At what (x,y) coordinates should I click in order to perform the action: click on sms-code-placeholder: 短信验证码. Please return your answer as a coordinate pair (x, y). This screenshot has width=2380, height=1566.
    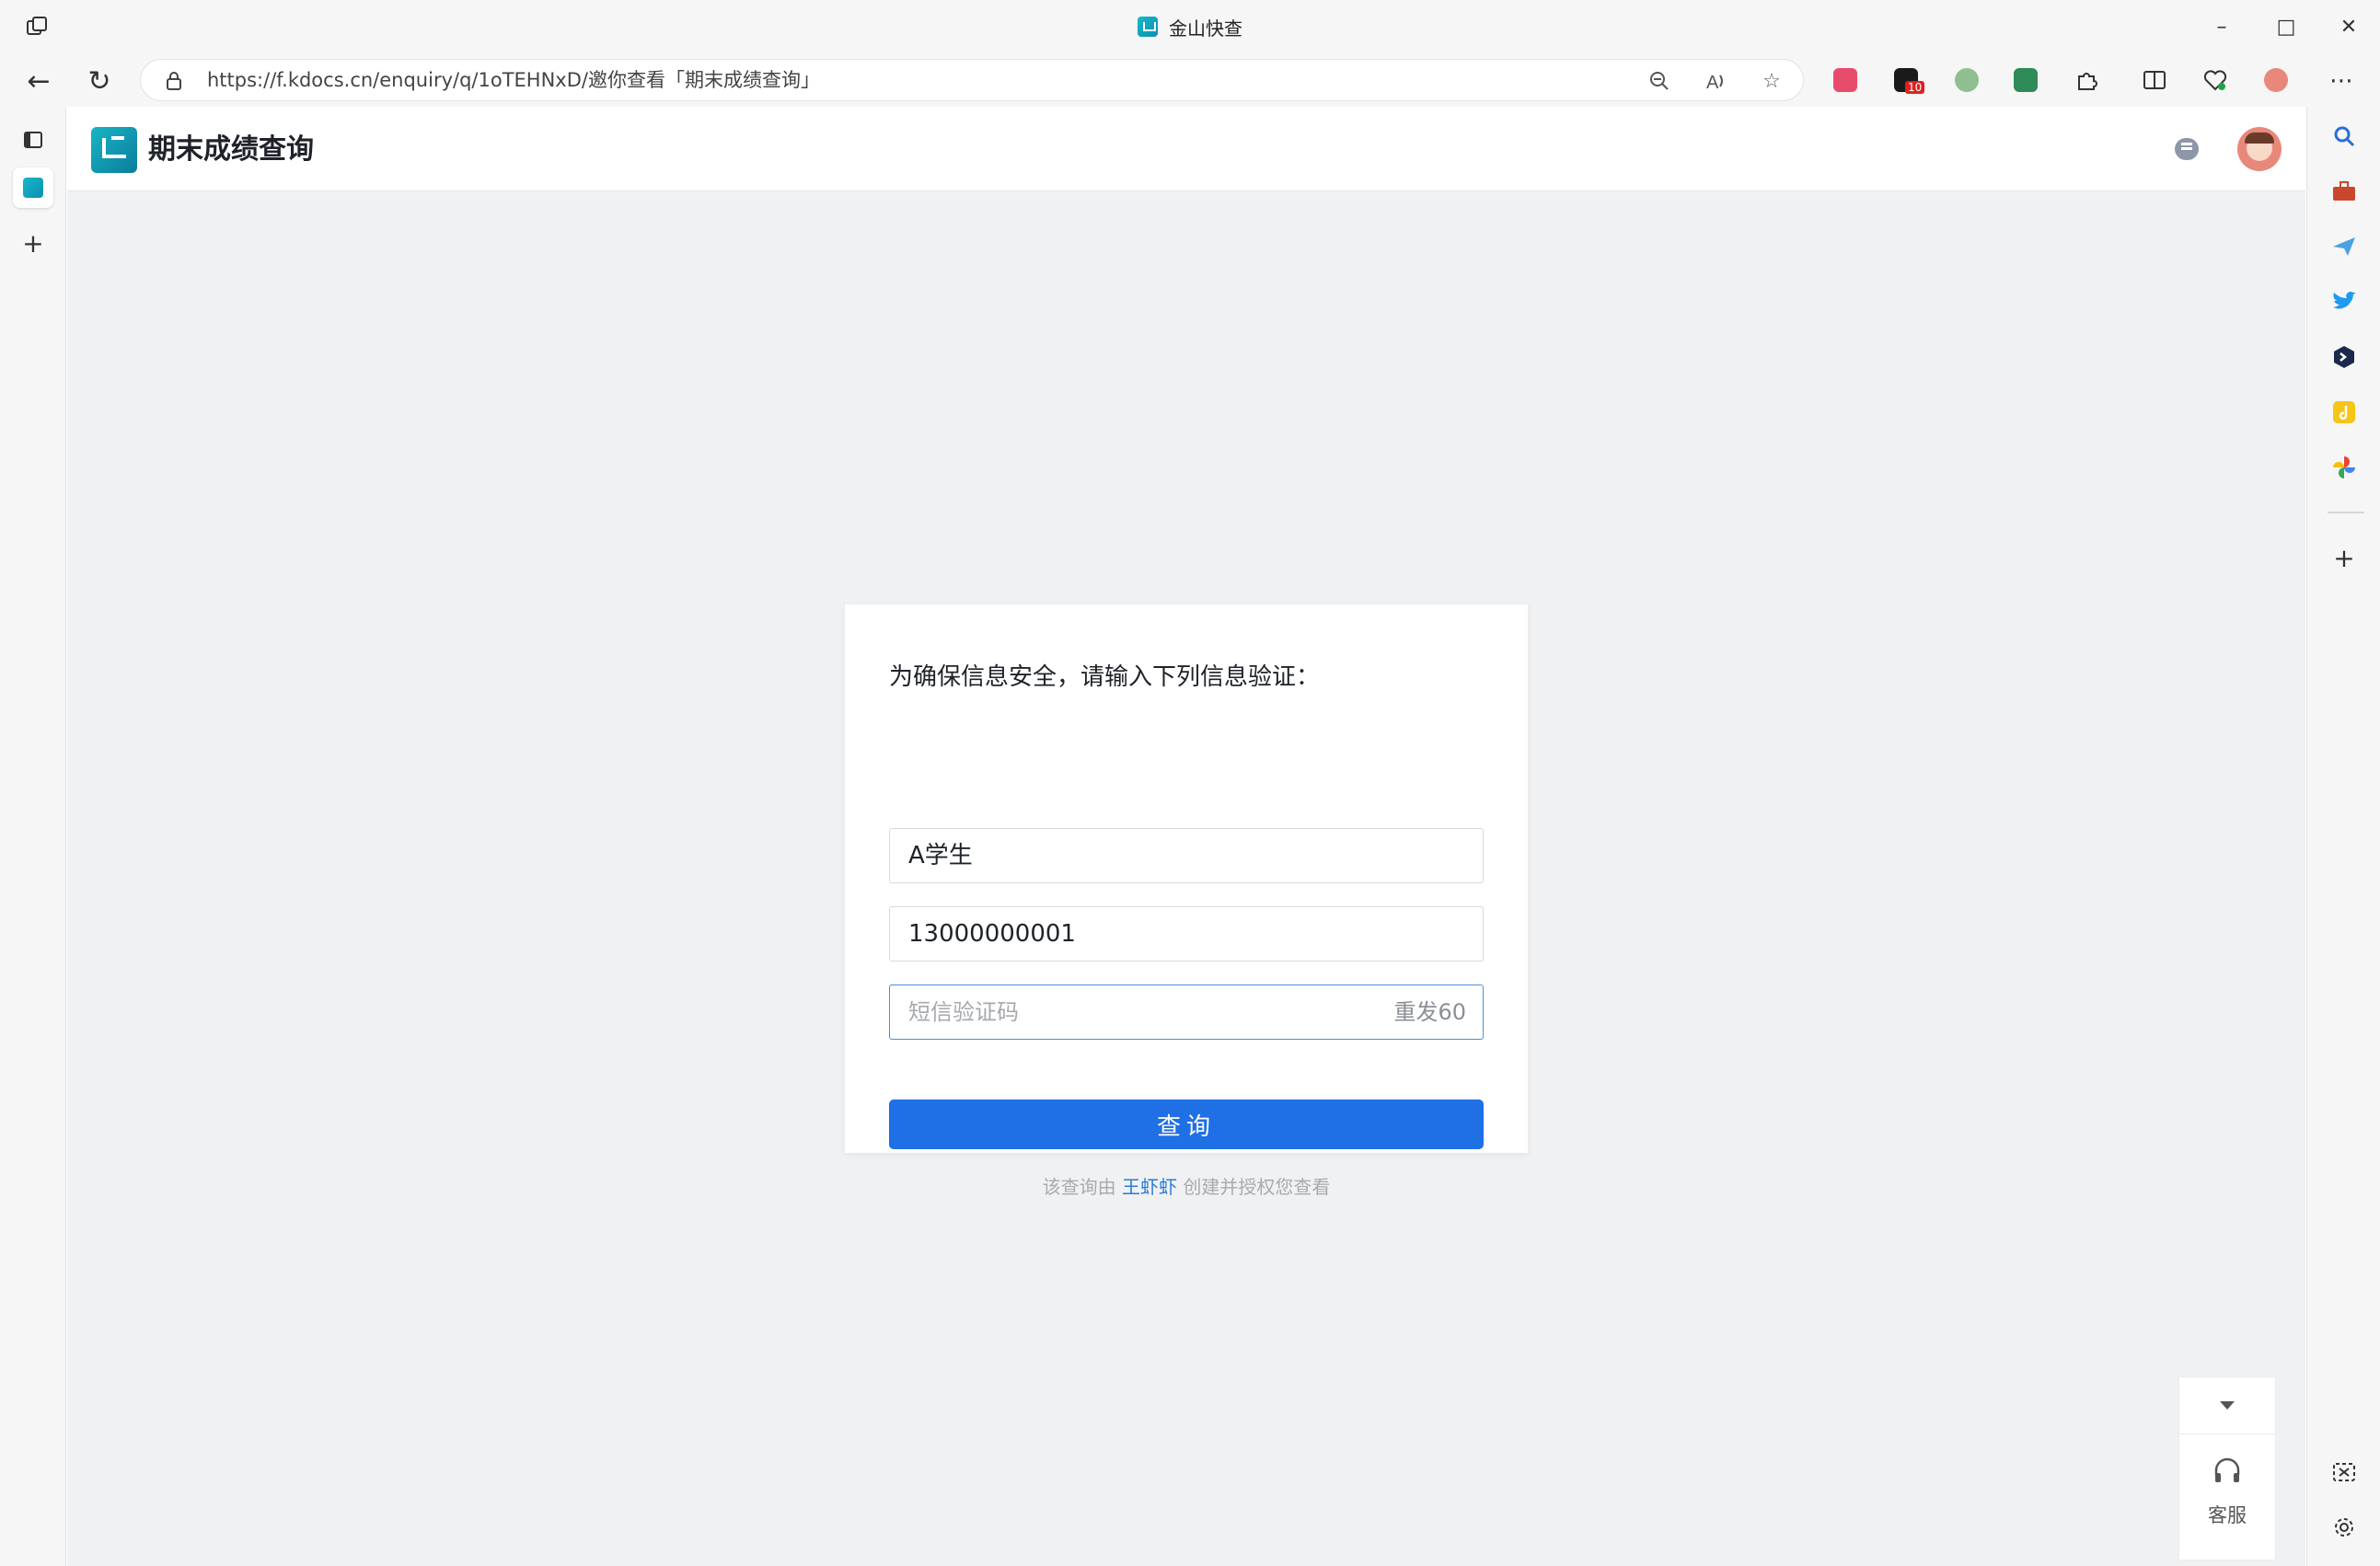
    Looking at the image, I should click on (963, 1012).